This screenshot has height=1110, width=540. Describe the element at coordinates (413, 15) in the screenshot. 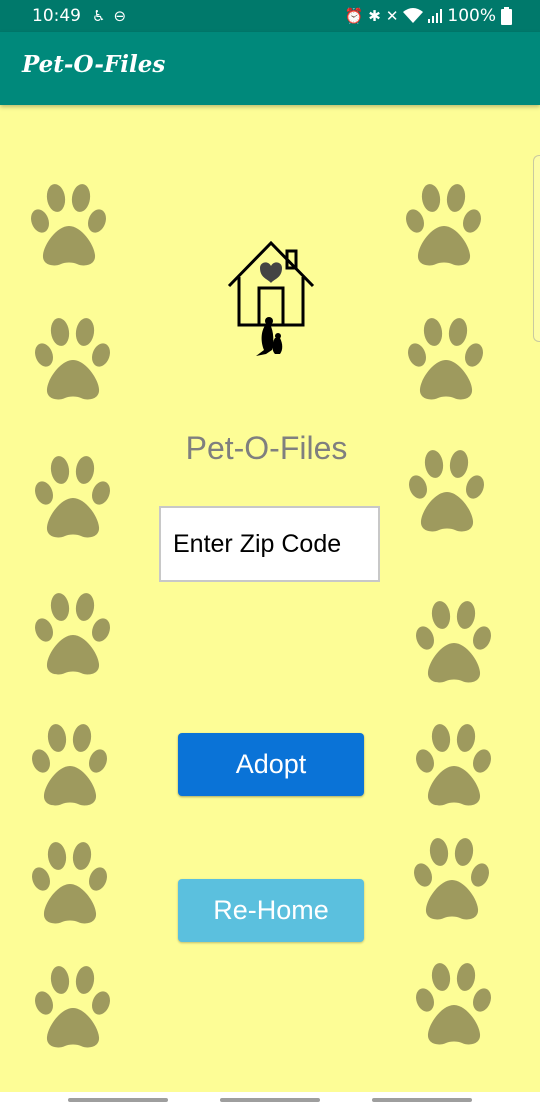

I see `wifi-icon` at that location.